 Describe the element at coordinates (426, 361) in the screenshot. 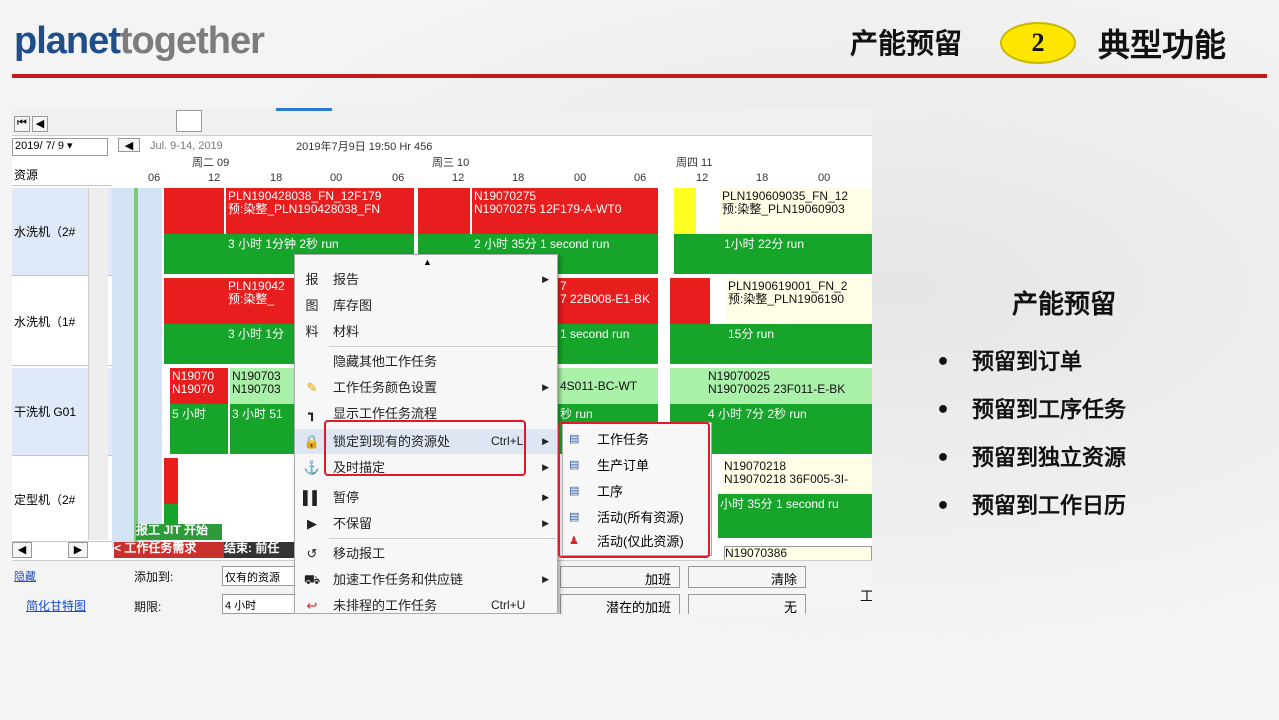

I see `menu-item-hide-other-jobs: 隐藏其他工作任务` at that location.